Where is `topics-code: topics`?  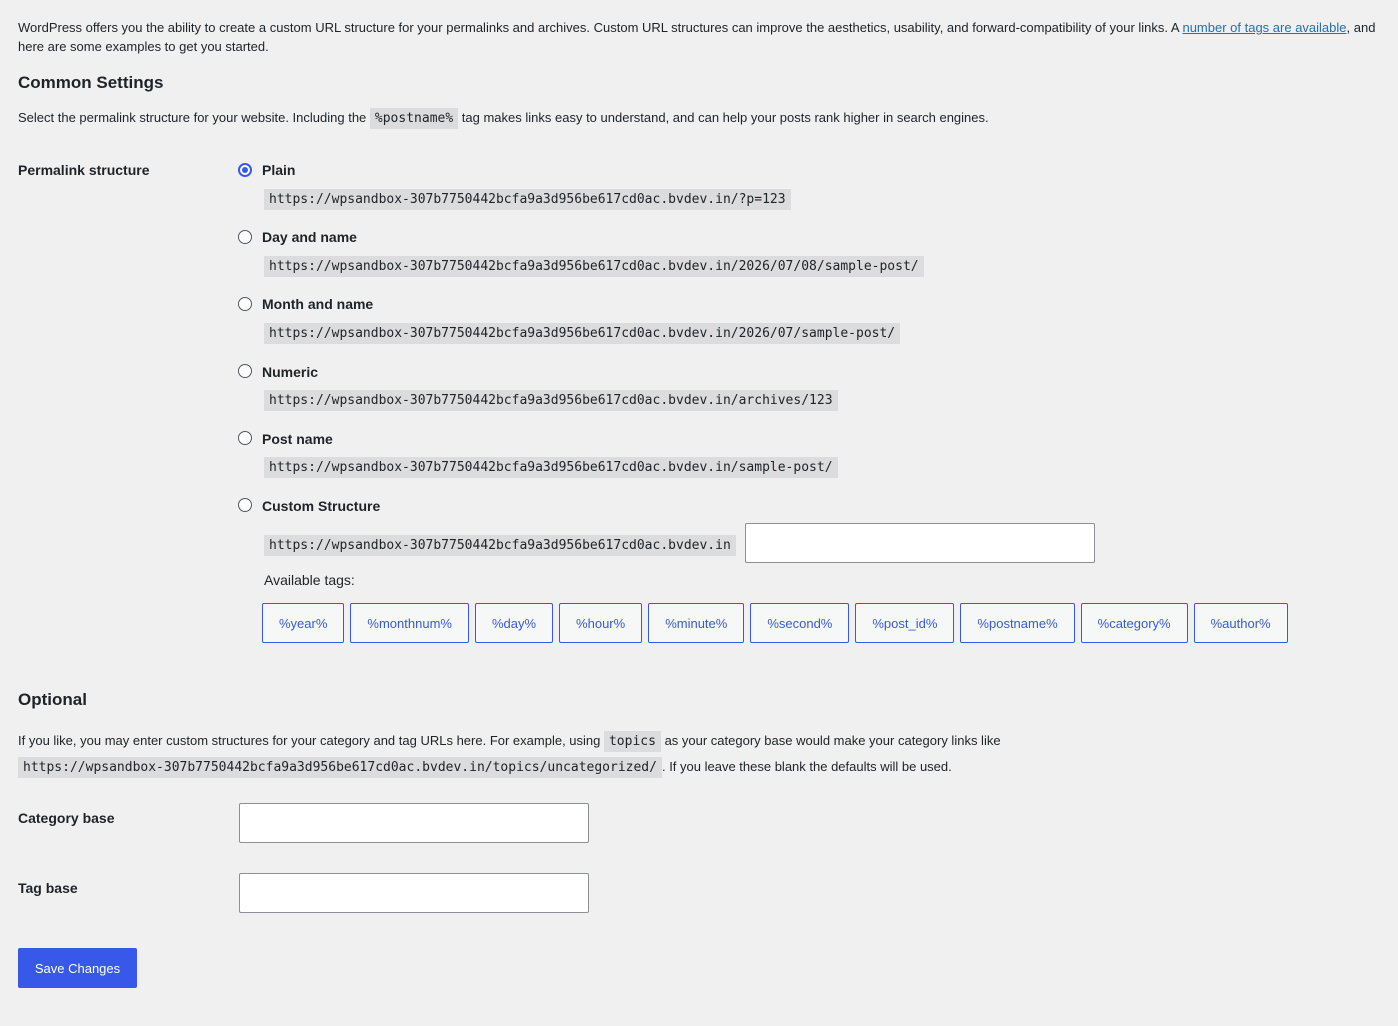
topics-code: topics is located at coordinates (632, 741).